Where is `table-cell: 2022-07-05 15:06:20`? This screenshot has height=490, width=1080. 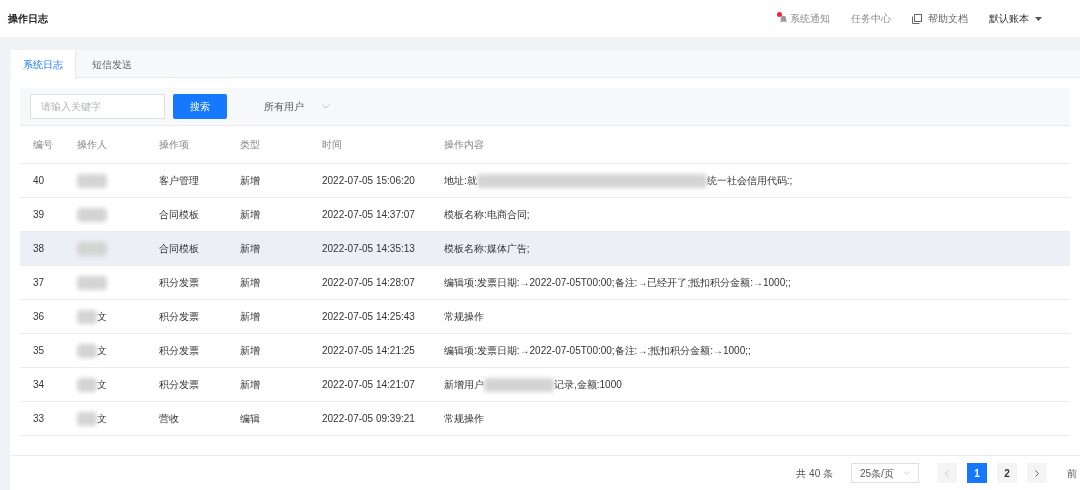 table-cell: 2022-07-05 15:06:20 is located at coordinates (368, 180).